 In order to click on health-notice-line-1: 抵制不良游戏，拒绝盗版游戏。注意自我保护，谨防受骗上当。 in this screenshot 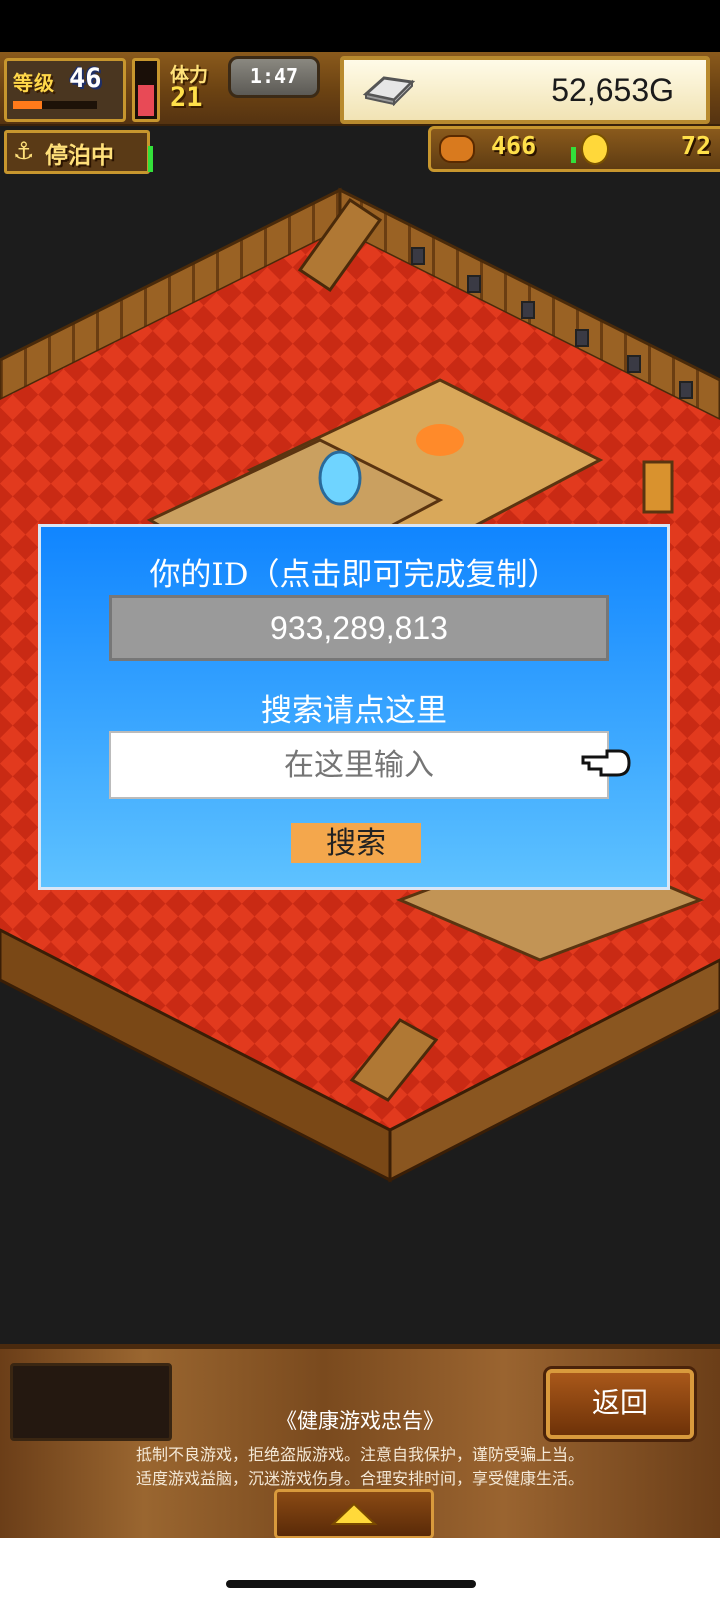, I will do `click(359, 1454)`.